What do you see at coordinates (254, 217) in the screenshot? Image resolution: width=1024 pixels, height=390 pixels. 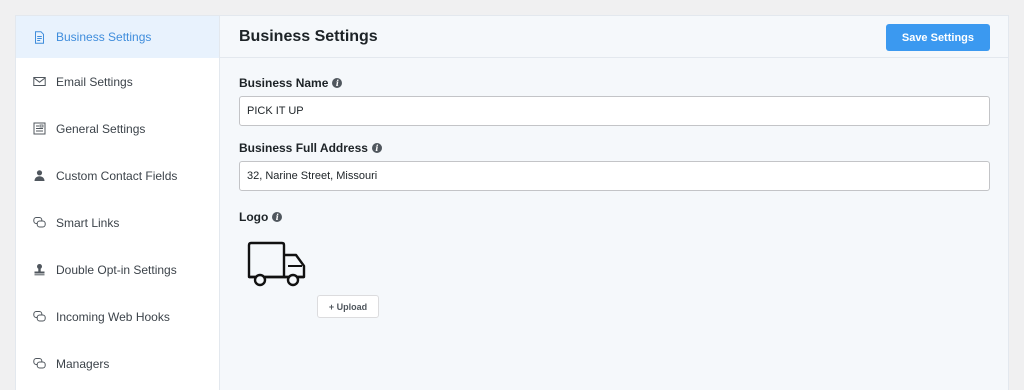 I see `logo-label-text: Logo` at bounding box center [254, 217].